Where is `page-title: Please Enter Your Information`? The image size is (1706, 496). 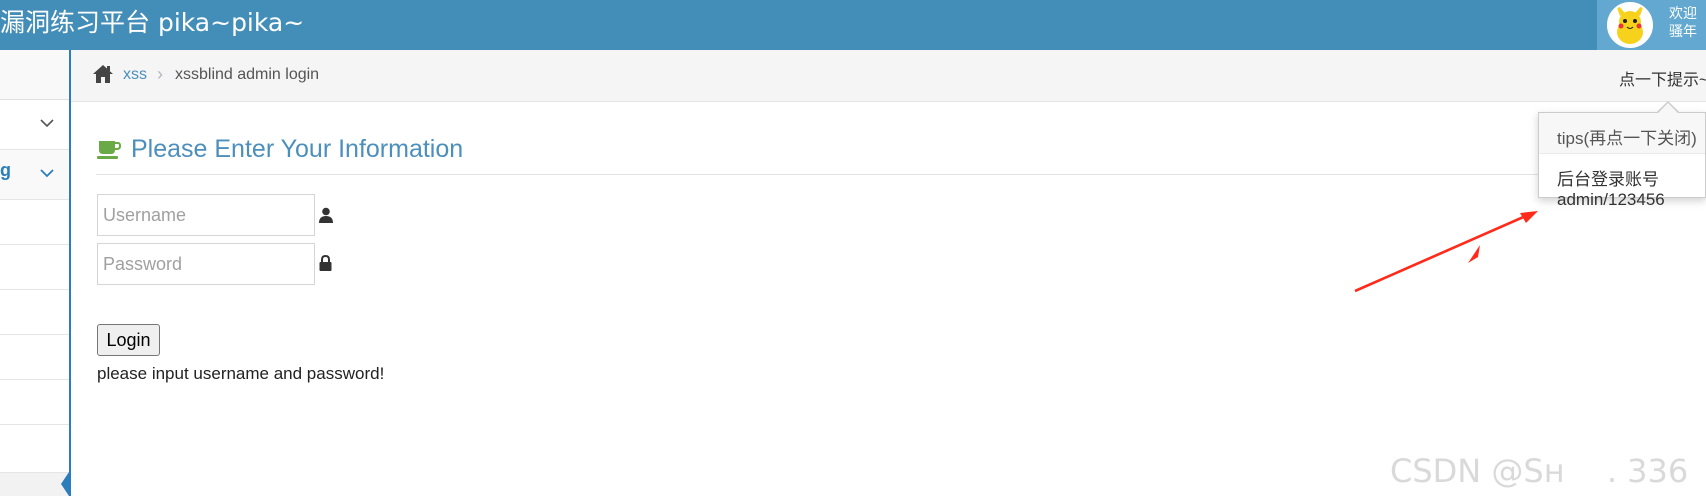 page-title: Please Enter Your Information is located at coordinates (297, 149).